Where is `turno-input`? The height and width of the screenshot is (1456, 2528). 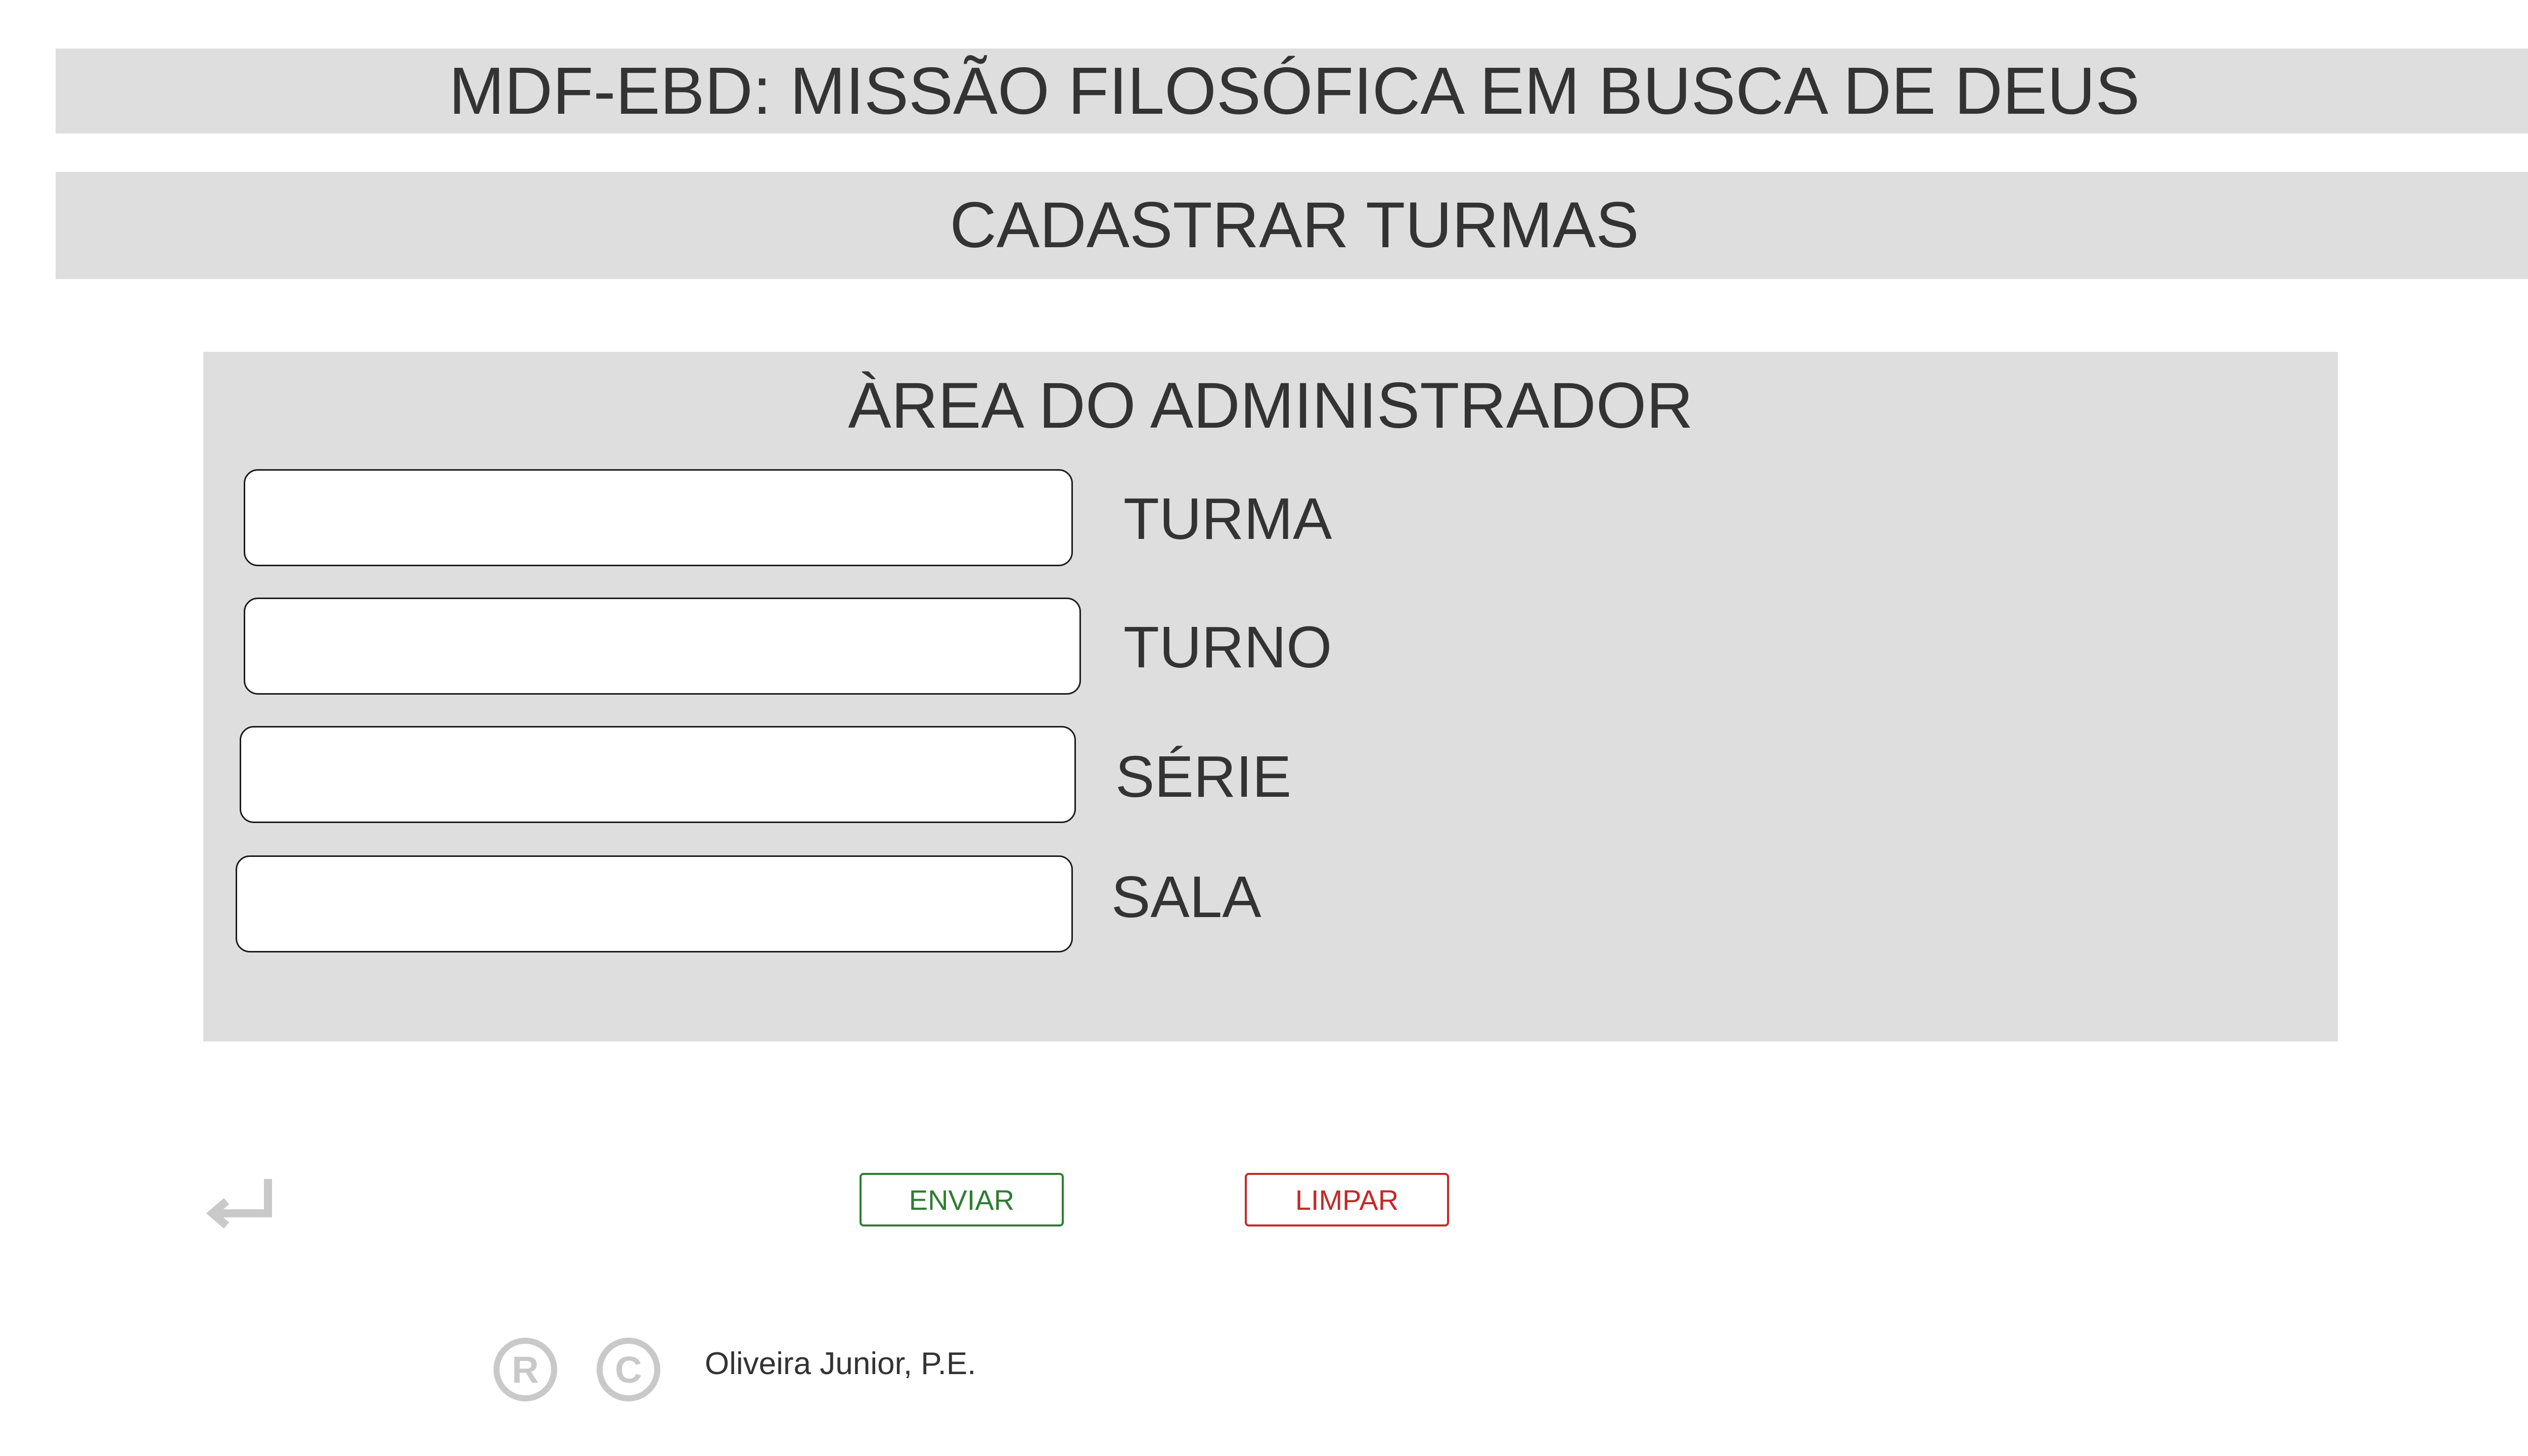 turno-input is located at coordinates (663, 646).